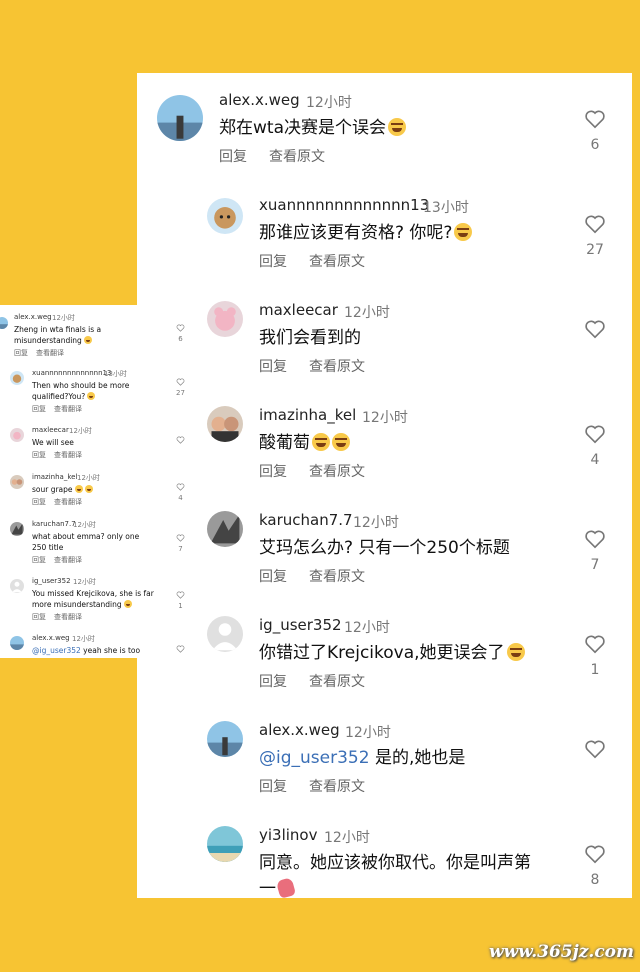 The image size is (640, 972). I want to click on comment-item: yi3linov 12小时 同意。她应该被你取代。你是叫声第一 8, so click(384, 853).